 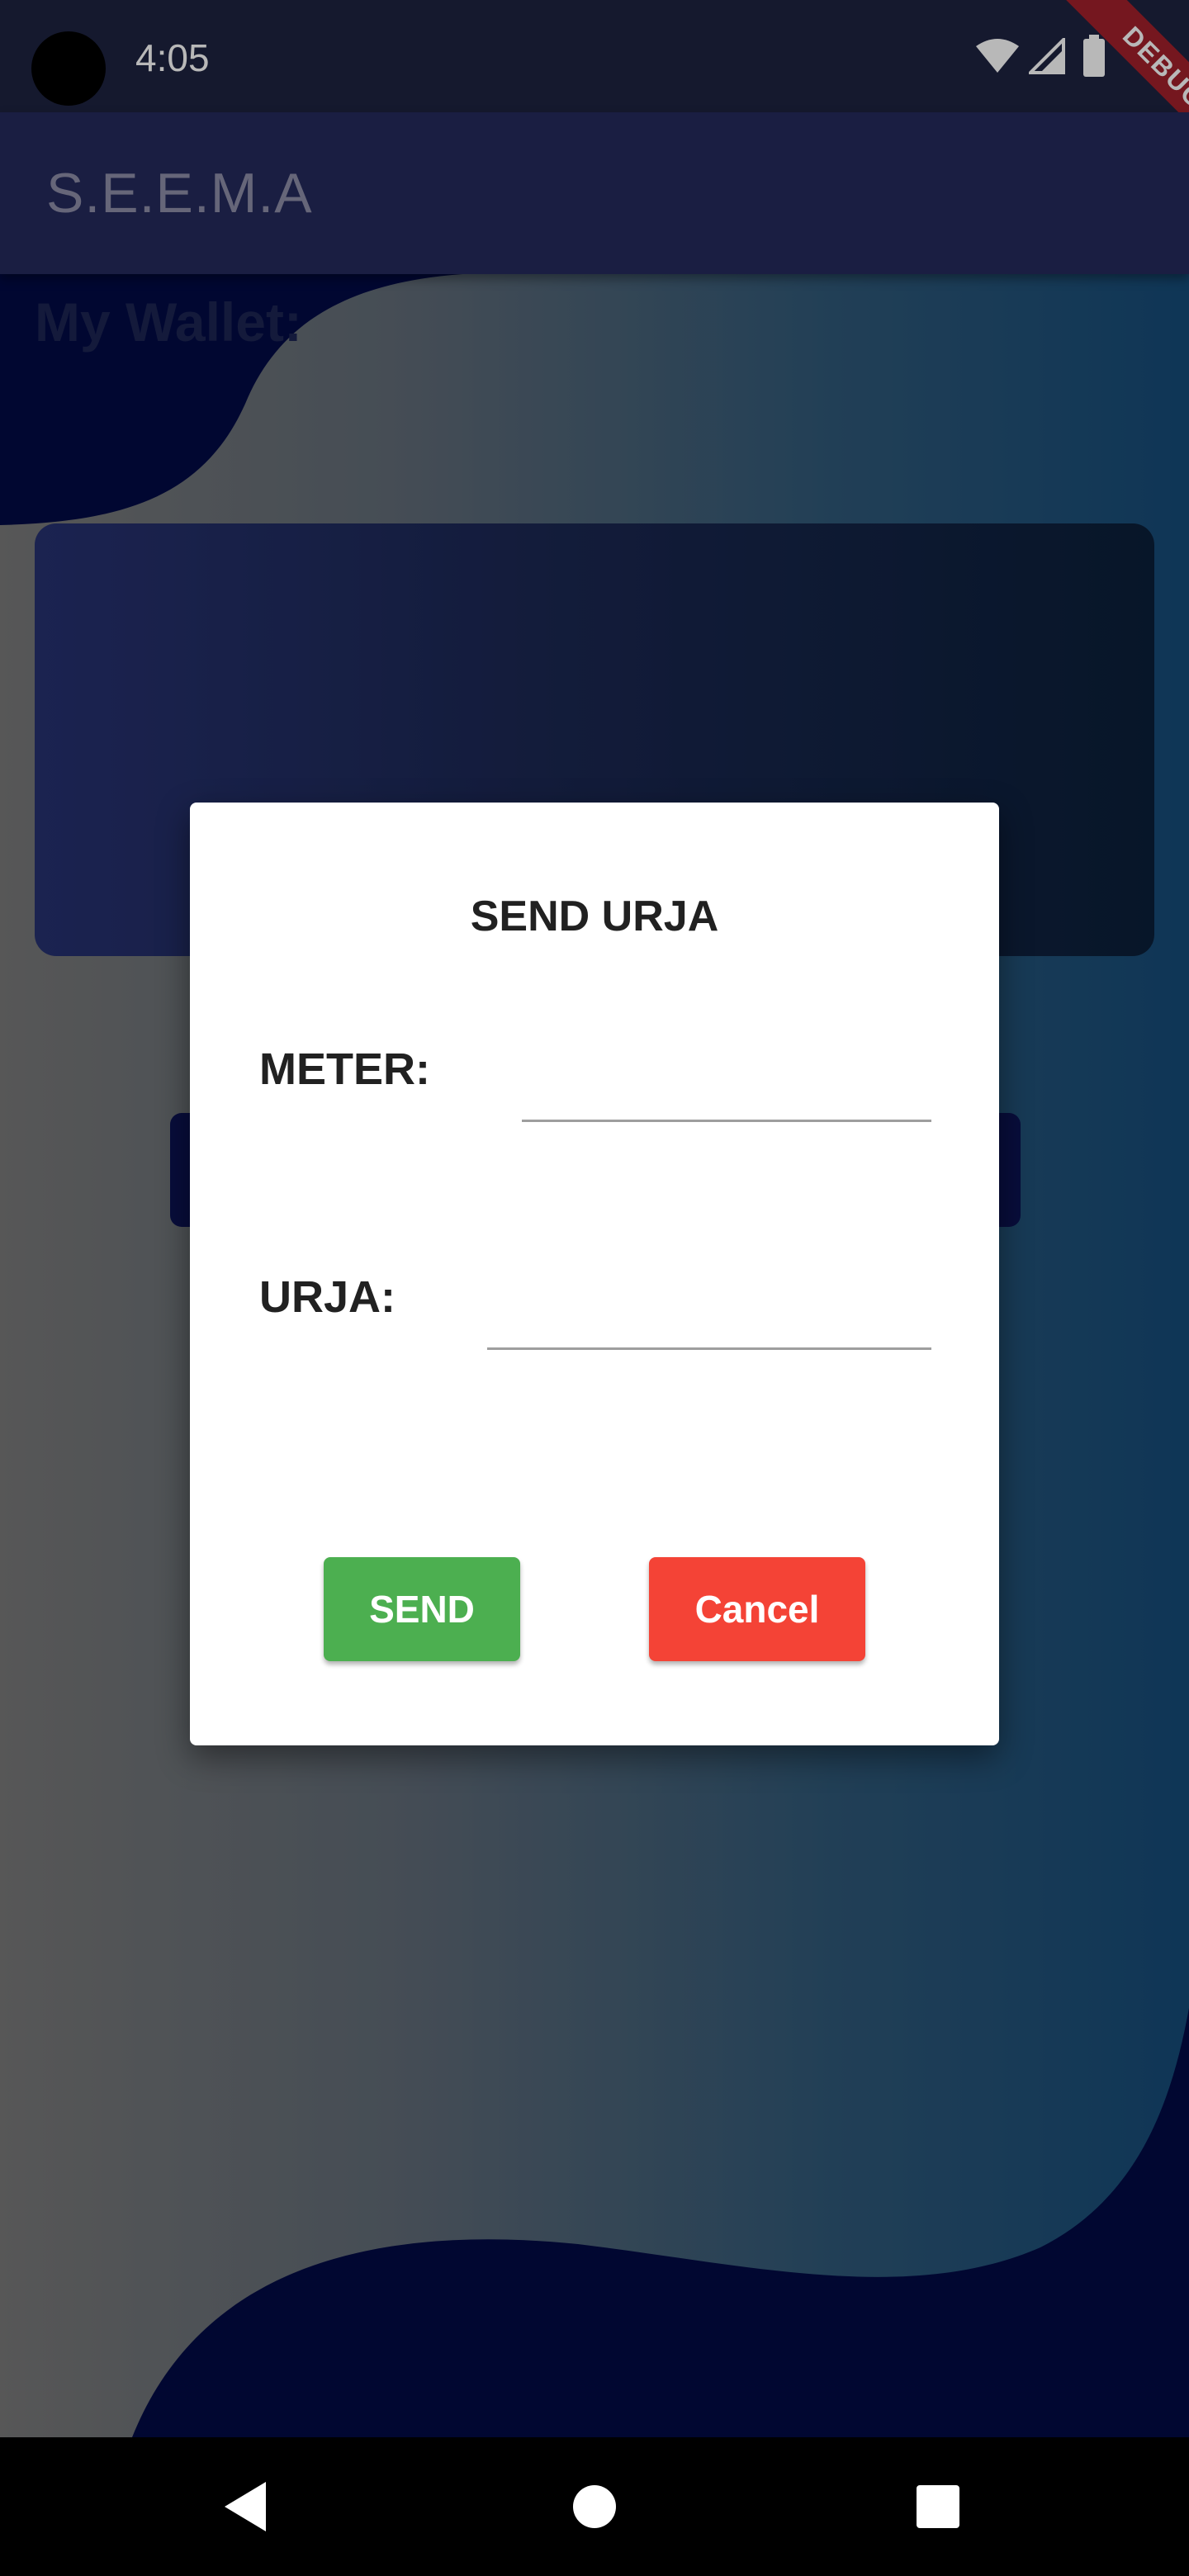 I want to click on home-icon, so click(x=594, y=2506).